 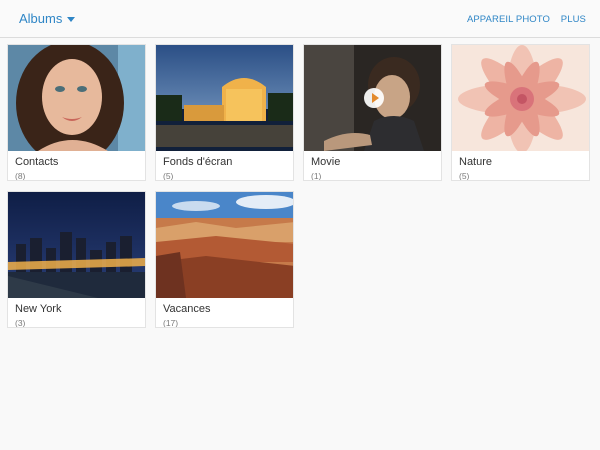 I want to click on album-count: (17), so click(x=171, y=323).